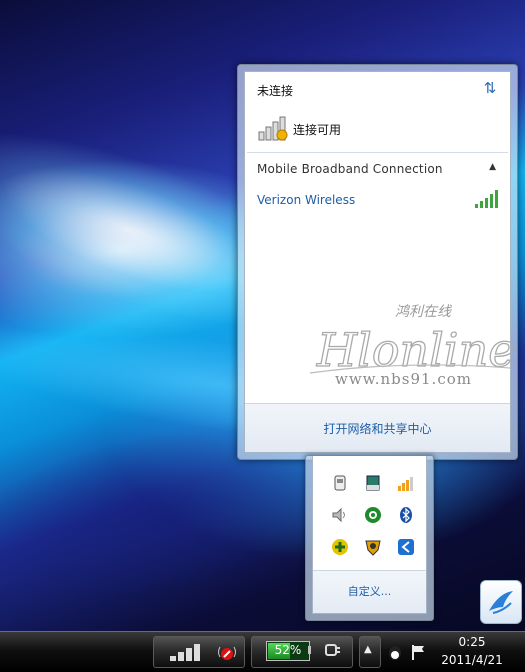  I want to click on clock-date: 2011/4/21, so click(472, 660).